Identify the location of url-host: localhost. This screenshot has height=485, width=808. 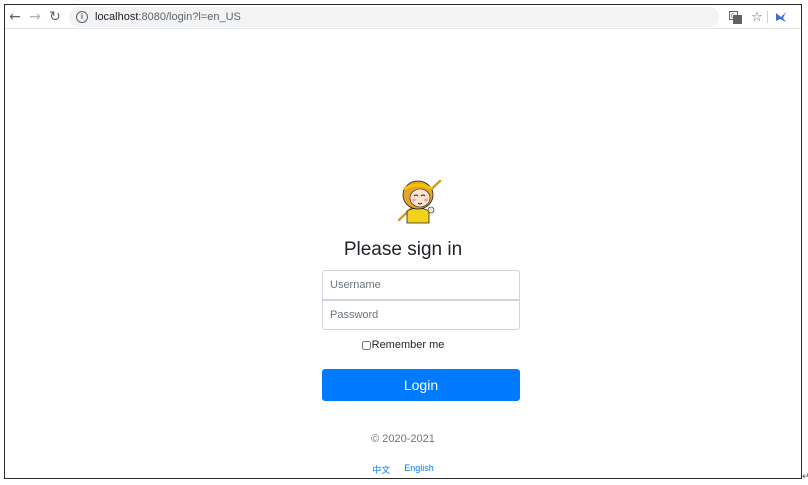
(117, 17).